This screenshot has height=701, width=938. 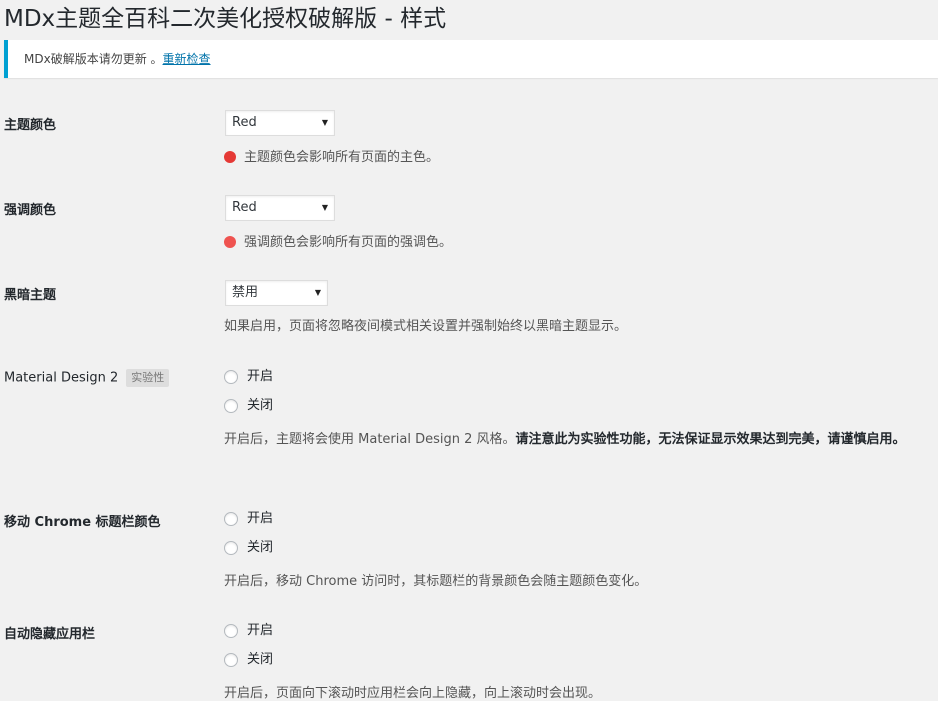 I want to click on autohide-bar-option-on-label: 开启, so click(x=260, y=630).